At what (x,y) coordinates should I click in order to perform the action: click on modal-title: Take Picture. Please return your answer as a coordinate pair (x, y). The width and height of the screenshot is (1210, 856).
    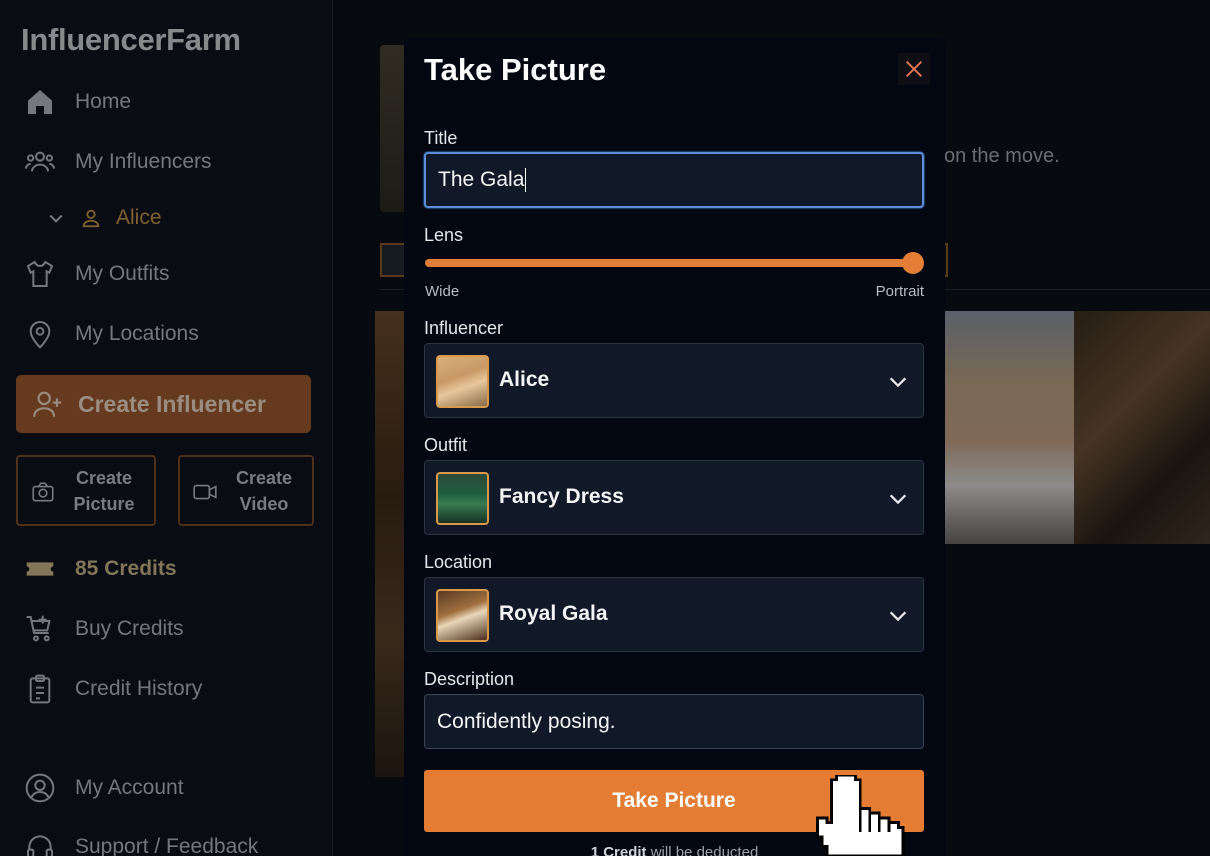
    Looking at the image, I should click on (515, 69).